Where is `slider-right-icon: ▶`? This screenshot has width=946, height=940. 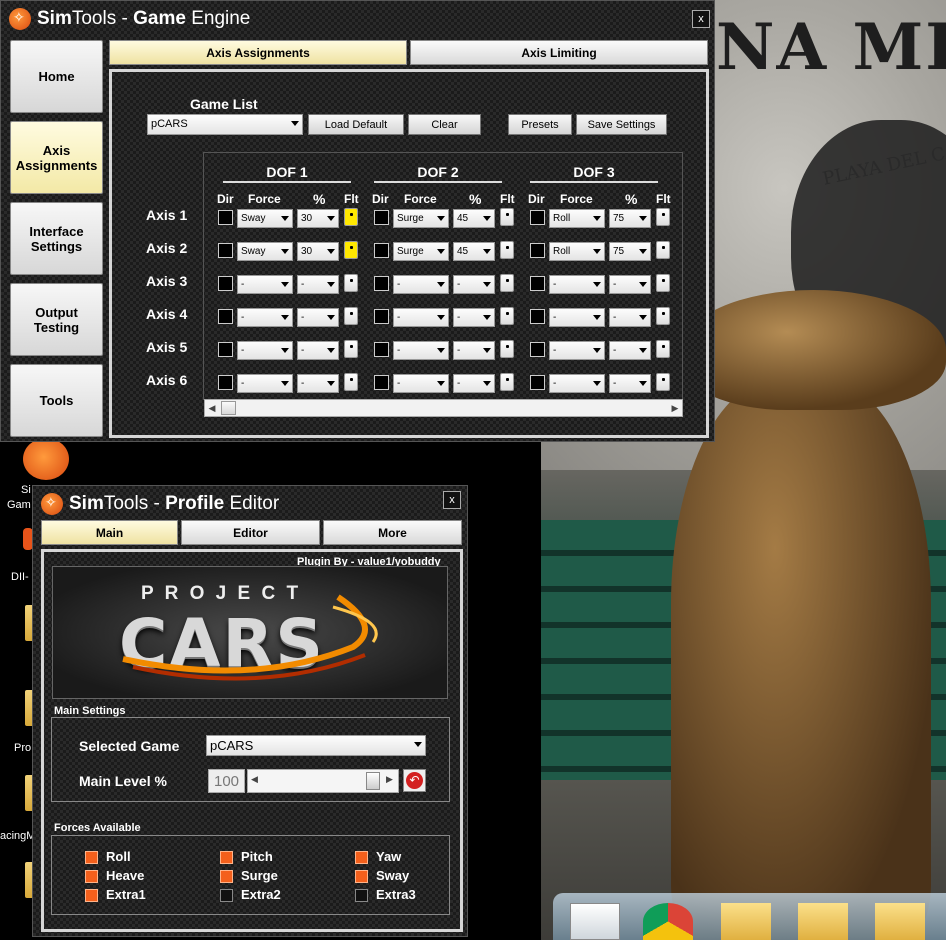
slider-right-icon: ▶ is located at coordinates (389, 779).